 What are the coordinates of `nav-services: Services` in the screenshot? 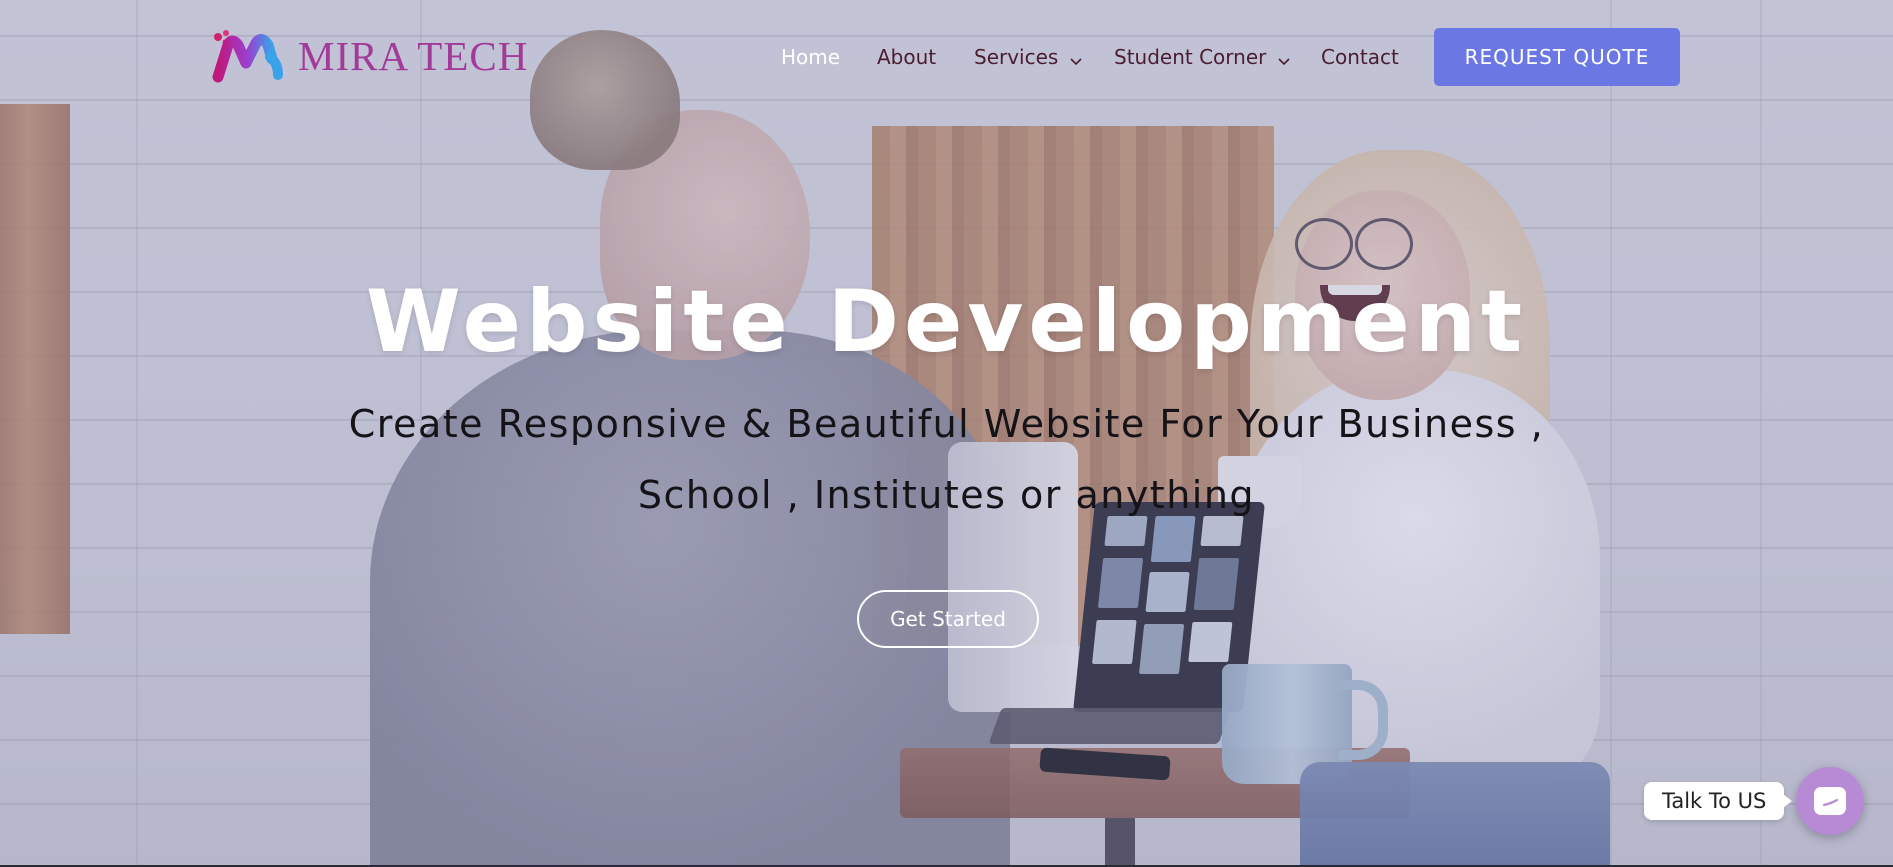 It's located at (1028, 57).